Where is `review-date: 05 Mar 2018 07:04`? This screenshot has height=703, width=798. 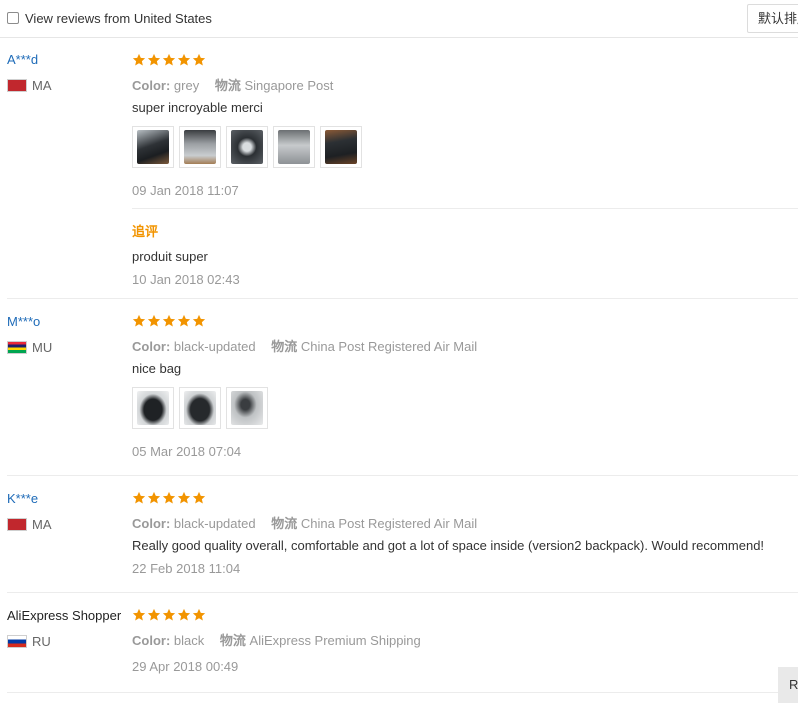
review-date: 05 Mar 2018 07:04 is located at coordinates (187, 451).